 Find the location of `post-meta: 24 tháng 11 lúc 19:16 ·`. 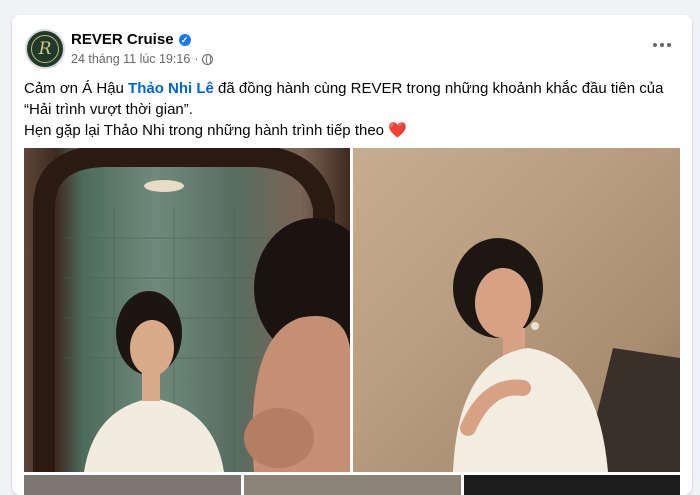

post-meta: 24 tháng 11 lúc 19:16 · is located at coordinates (142, 59).